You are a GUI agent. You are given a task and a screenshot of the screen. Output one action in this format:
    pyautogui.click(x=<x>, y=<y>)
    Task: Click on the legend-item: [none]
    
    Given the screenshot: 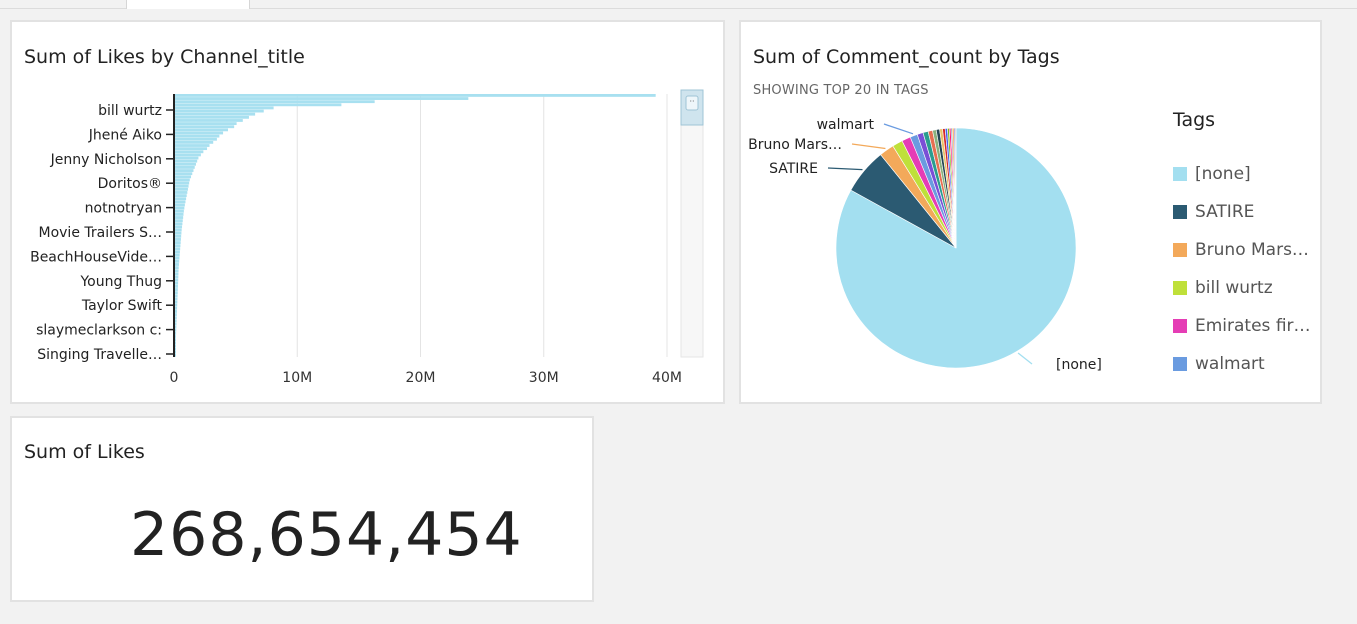 What is the action you would take?
    pyautogui.click(x=1212, y=174)
    